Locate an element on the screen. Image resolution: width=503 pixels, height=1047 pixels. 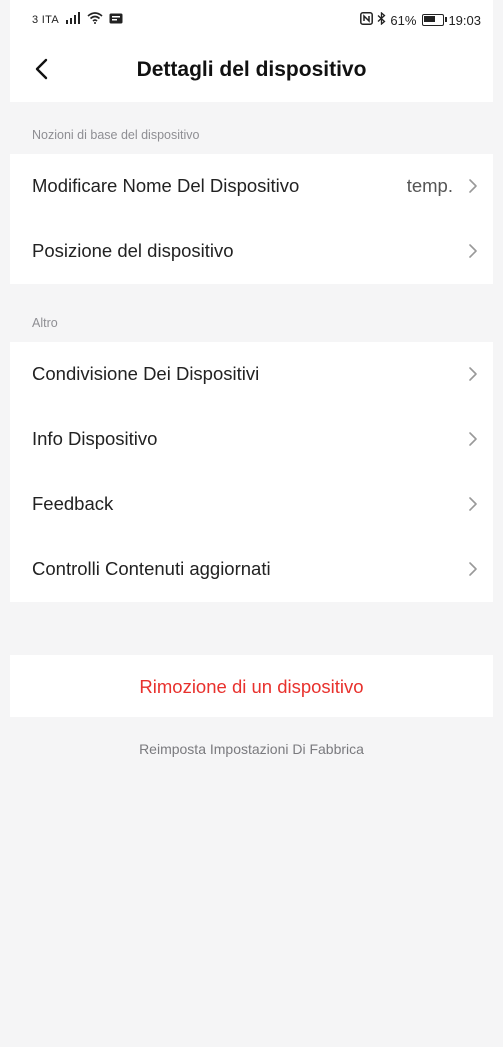
nfc-icon is located at coordinates (367, 20).